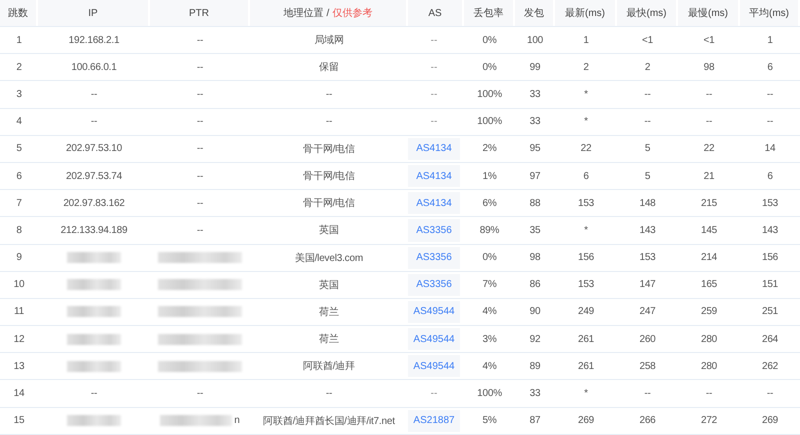 Image resolution: width=800 pixels, height=435 pixels. Describe the element at coordinates (535, 149) in the screenshot. I see `table-cell-text: 95` at that location.